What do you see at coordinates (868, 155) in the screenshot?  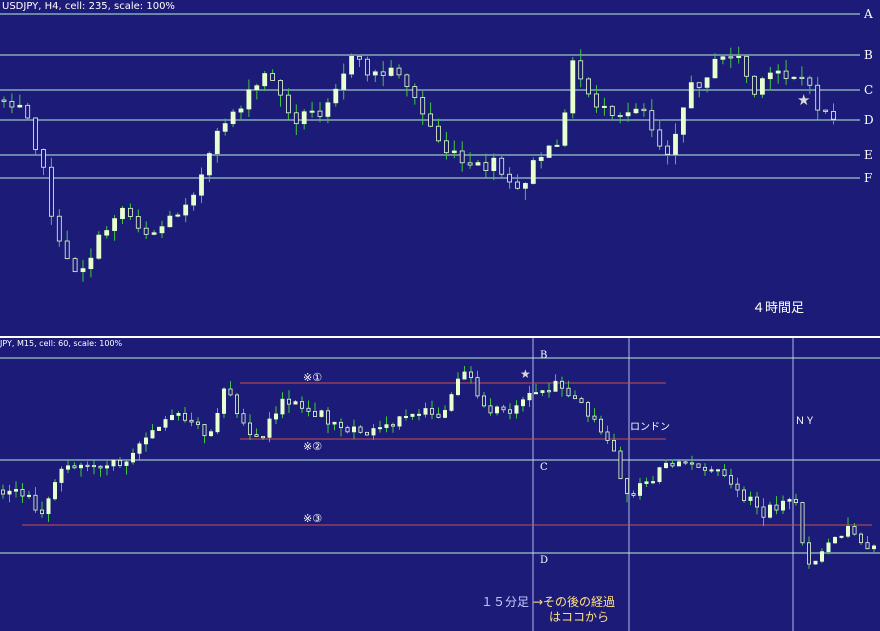 I see `h4-level-label-e: E` at bounding box center [868, 155].